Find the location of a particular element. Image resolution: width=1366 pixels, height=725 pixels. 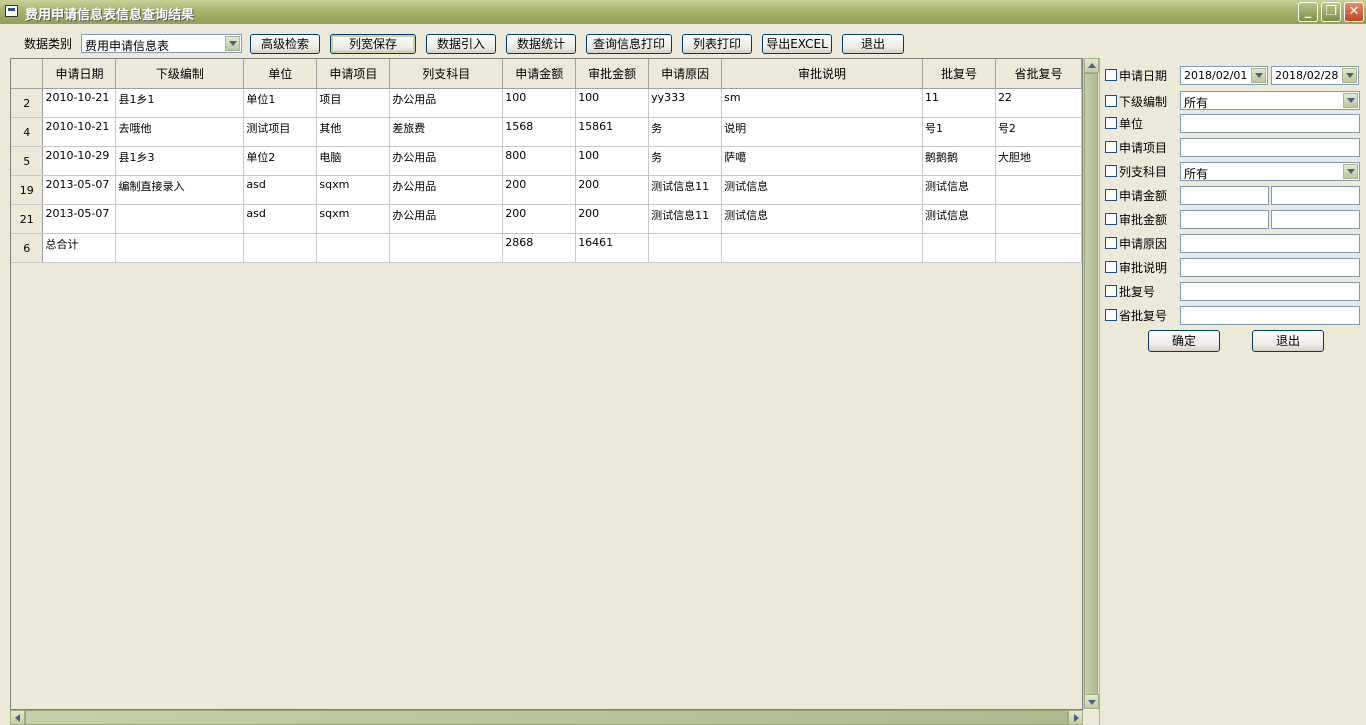

table-cell: 县1乡1 is located at coordinates (180, 103).